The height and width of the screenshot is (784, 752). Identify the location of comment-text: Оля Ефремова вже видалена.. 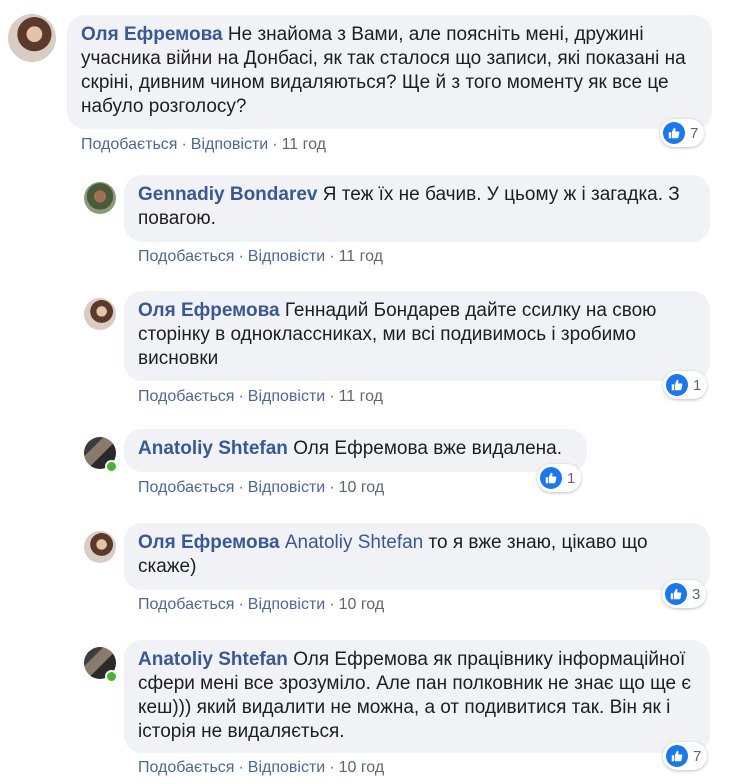
(427, 448).